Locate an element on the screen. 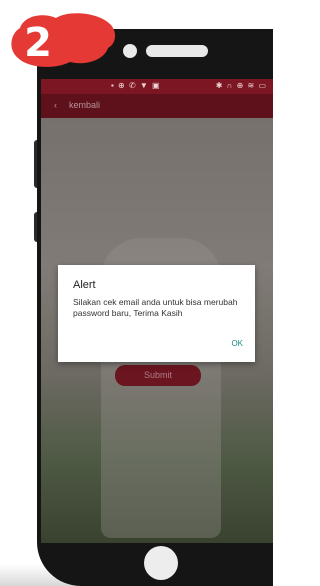 The width and height of the screenshot is (320, 586). dialog-title: Alert is located at coordinates (84, 285).